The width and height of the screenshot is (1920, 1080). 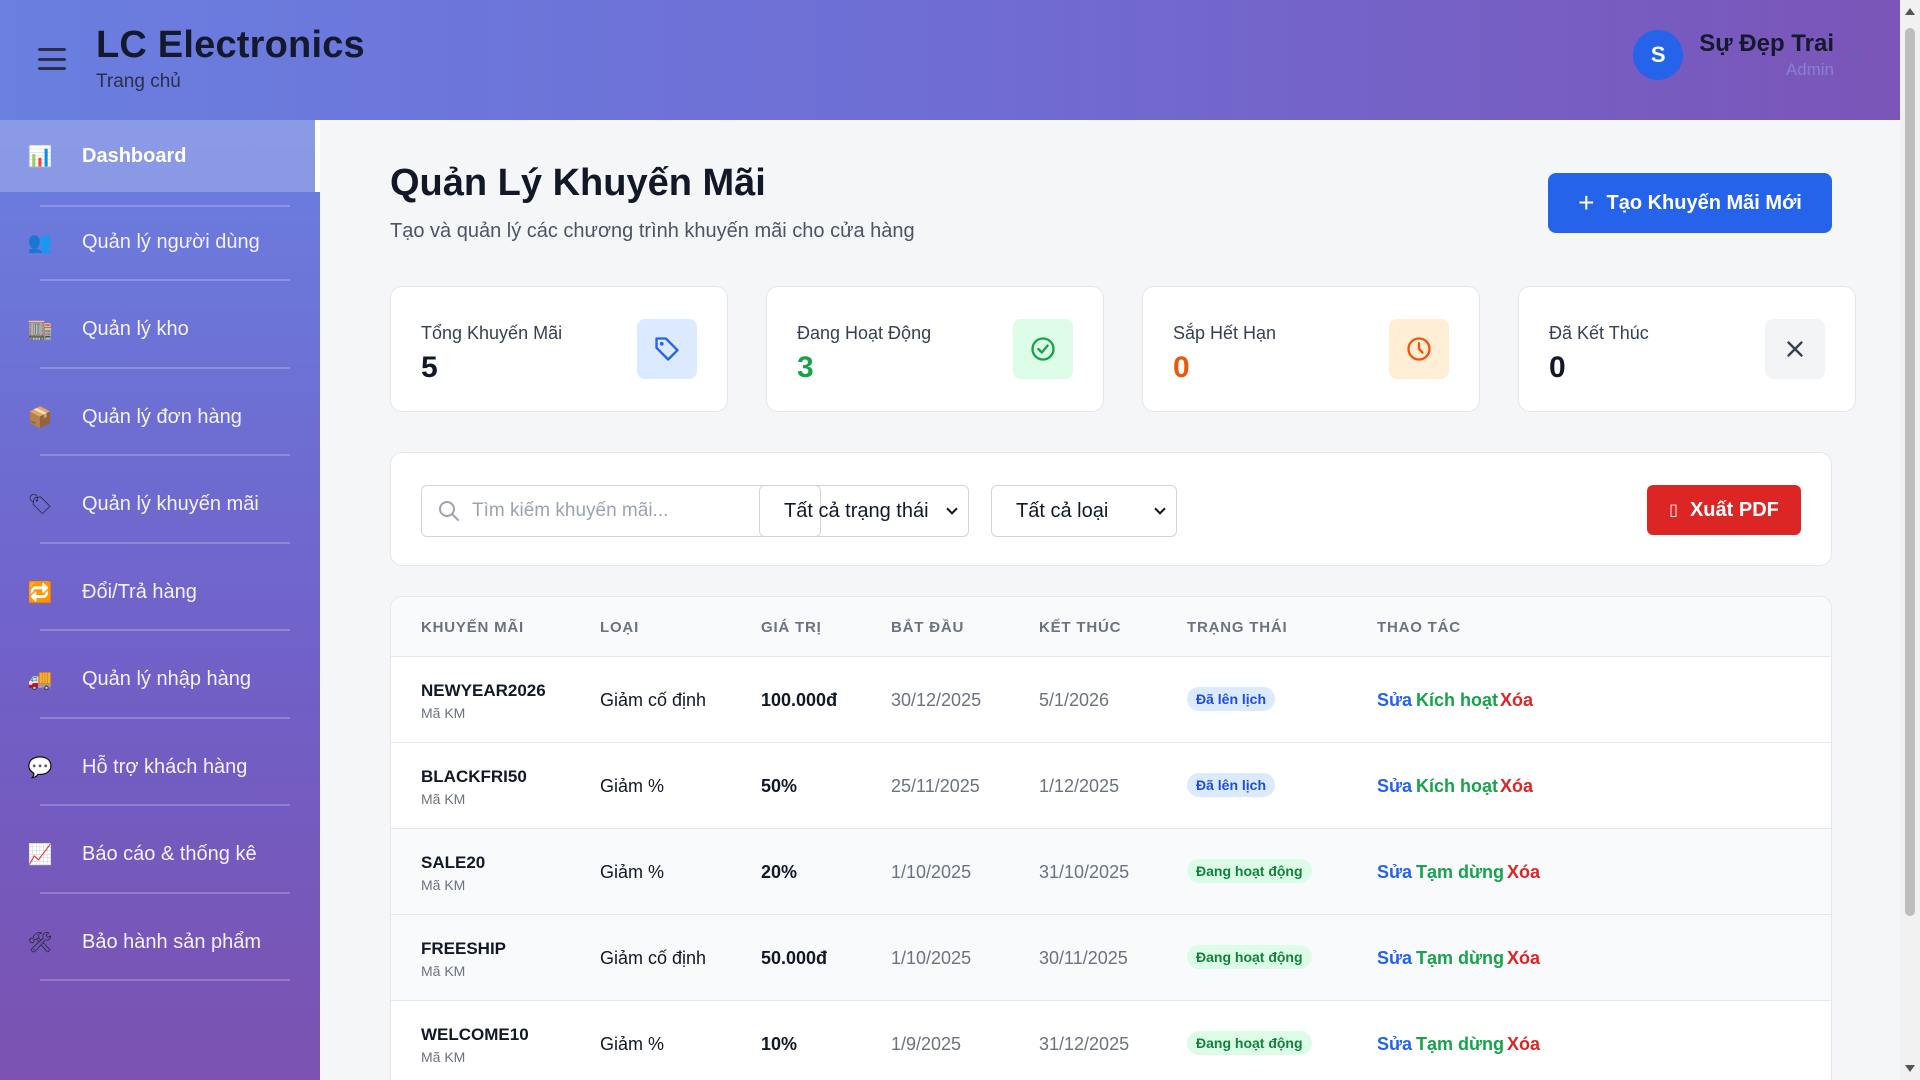 What do you see at coordinates (805, 367) in the screenshot?
I see `stat-value: 3` at bounding box center [805, 367].